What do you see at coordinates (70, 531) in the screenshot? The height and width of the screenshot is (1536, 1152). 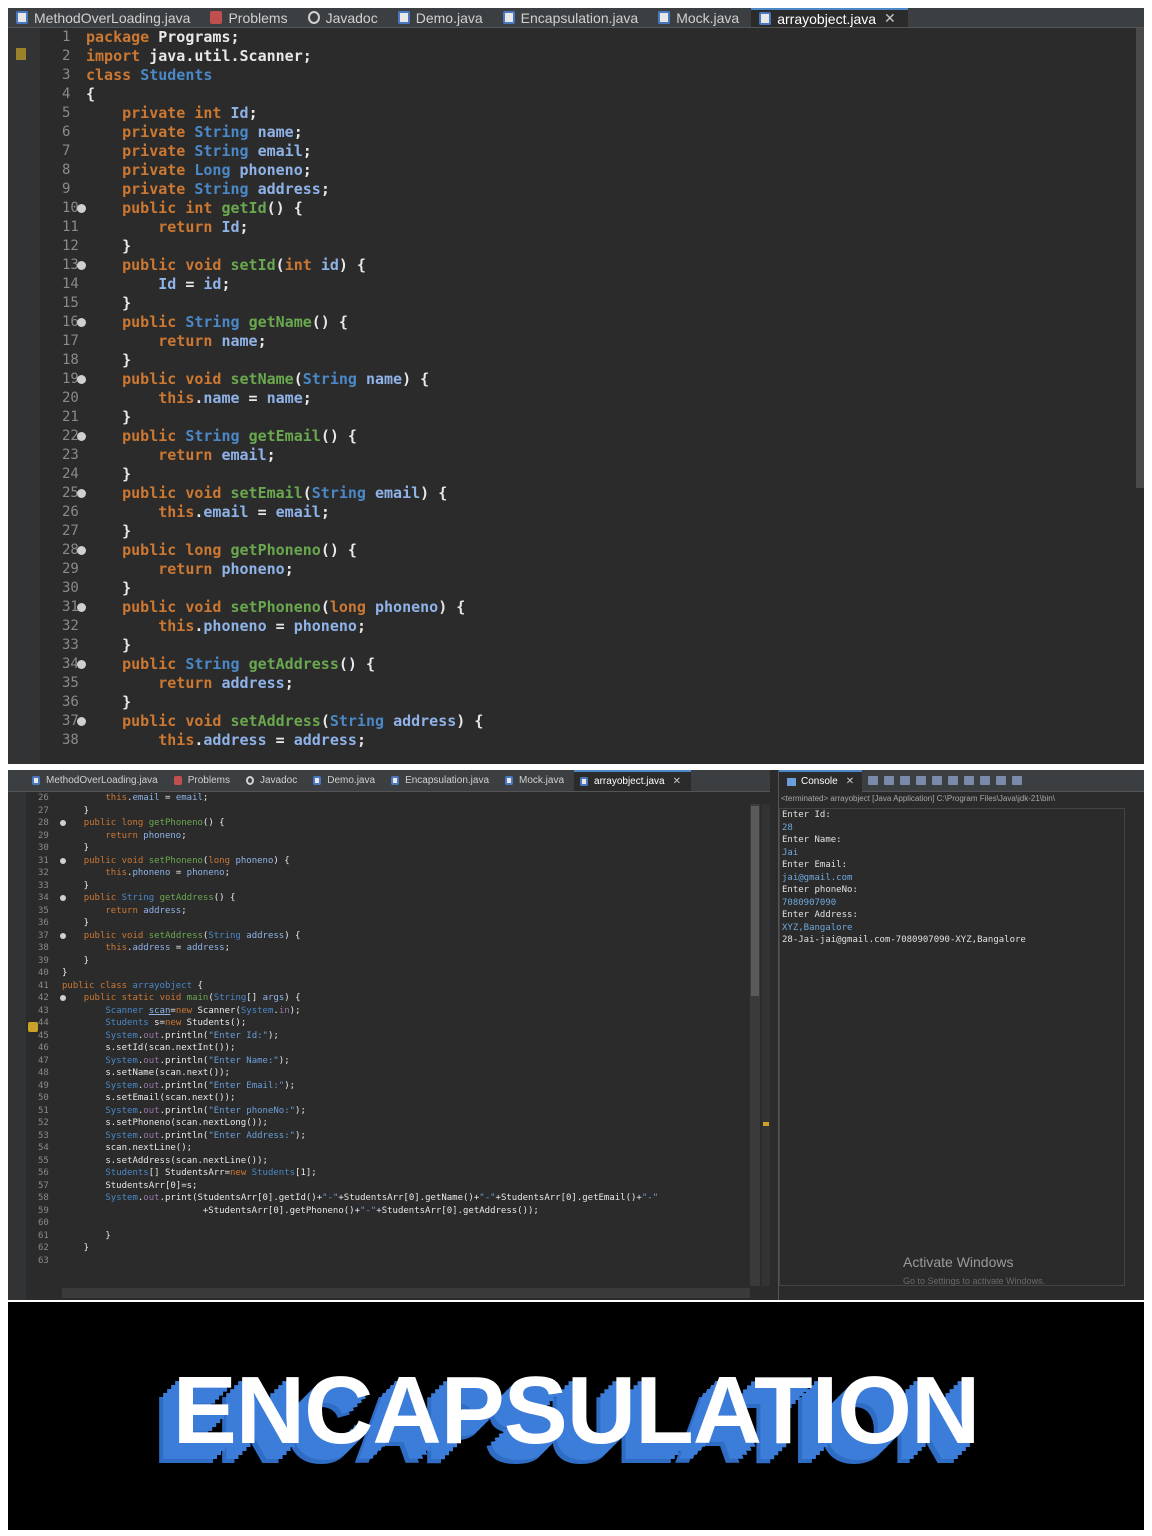 I see `line-number: 27` at bounding box center [70, 531].